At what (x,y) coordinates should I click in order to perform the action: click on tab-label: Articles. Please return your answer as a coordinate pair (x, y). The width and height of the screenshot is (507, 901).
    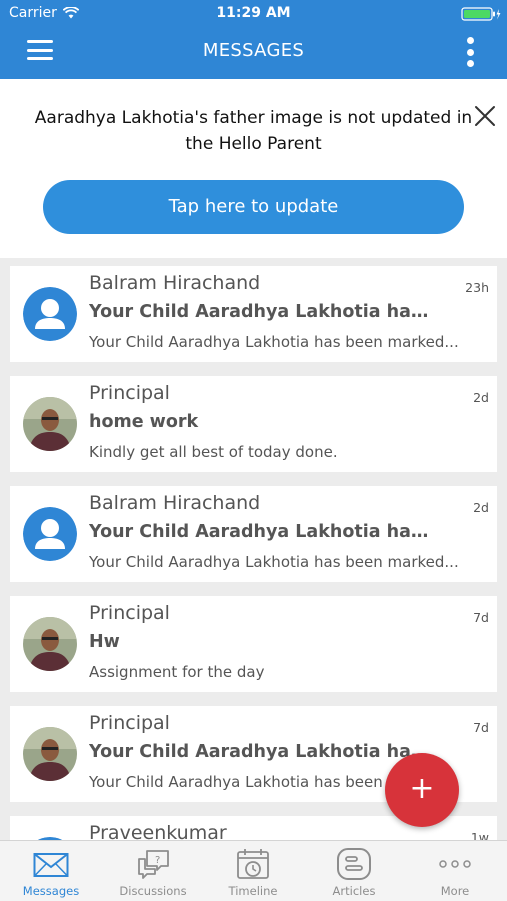
    Looking at the image, I should click on (354, 891).